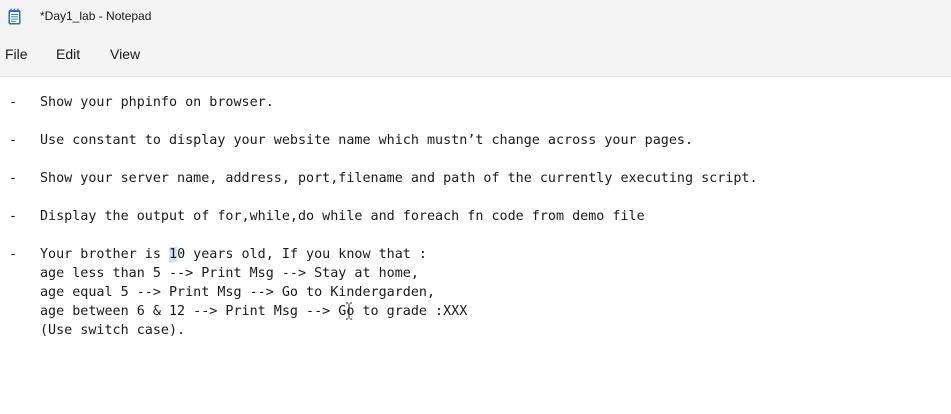 The image size is (951, 414). I want to click on line-text: Your brother is, so click(104, 254).